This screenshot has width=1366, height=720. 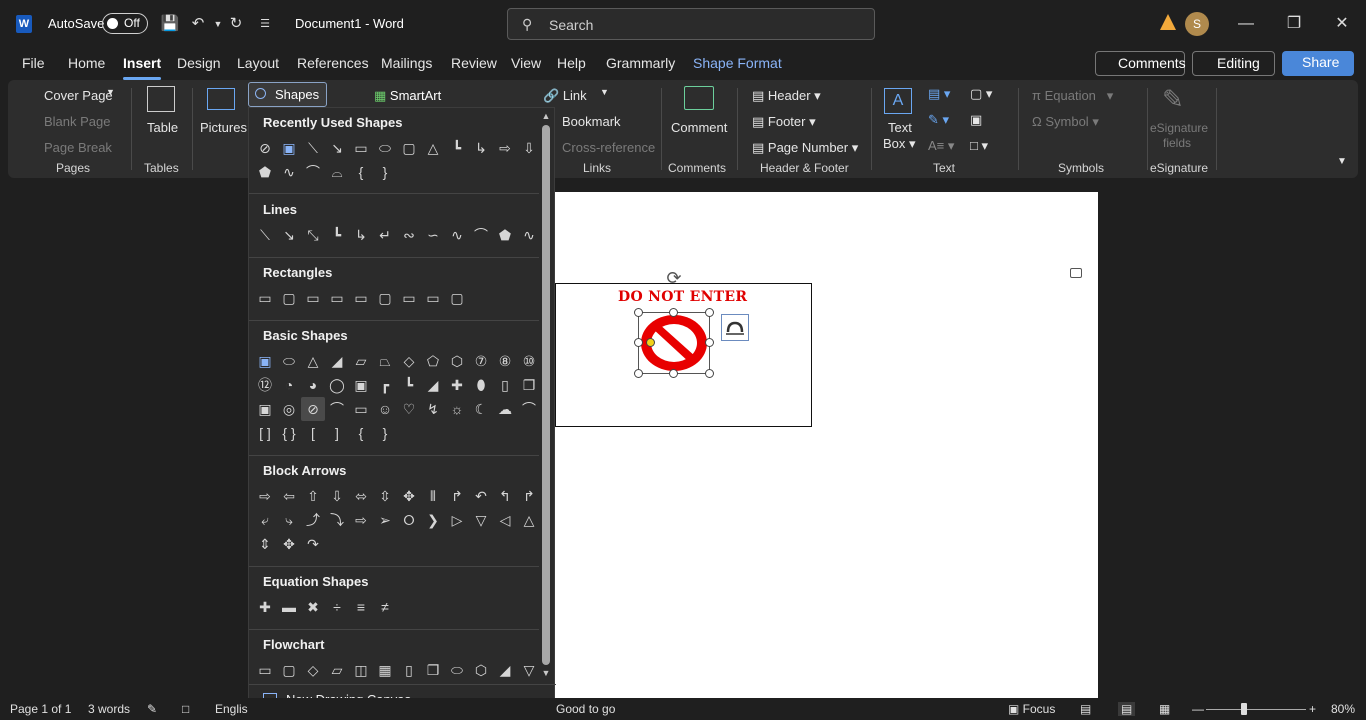 I want to click on diagonal-stripe-shape-icon: ◢, so click(x=433, y=385).